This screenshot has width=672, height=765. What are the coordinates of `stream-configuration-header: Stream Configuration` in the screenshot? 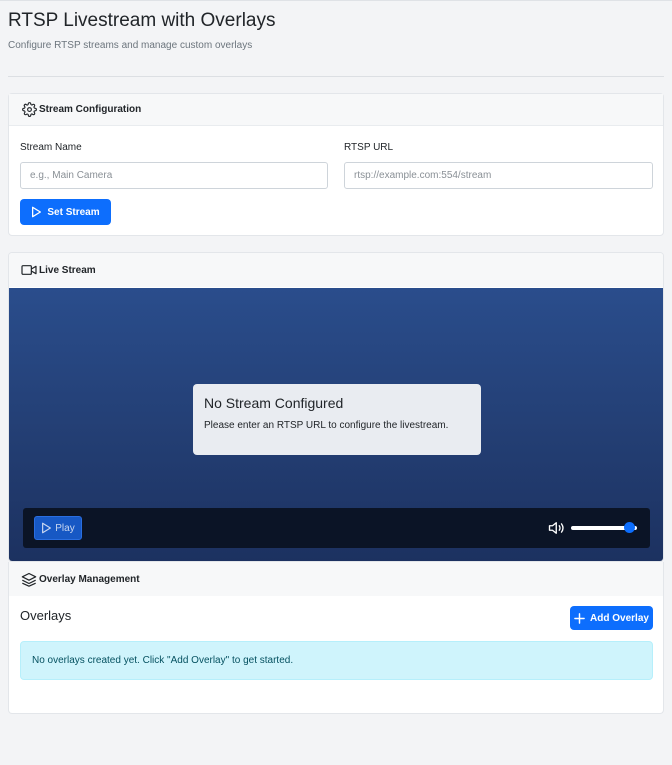 It's located at (336, 110).